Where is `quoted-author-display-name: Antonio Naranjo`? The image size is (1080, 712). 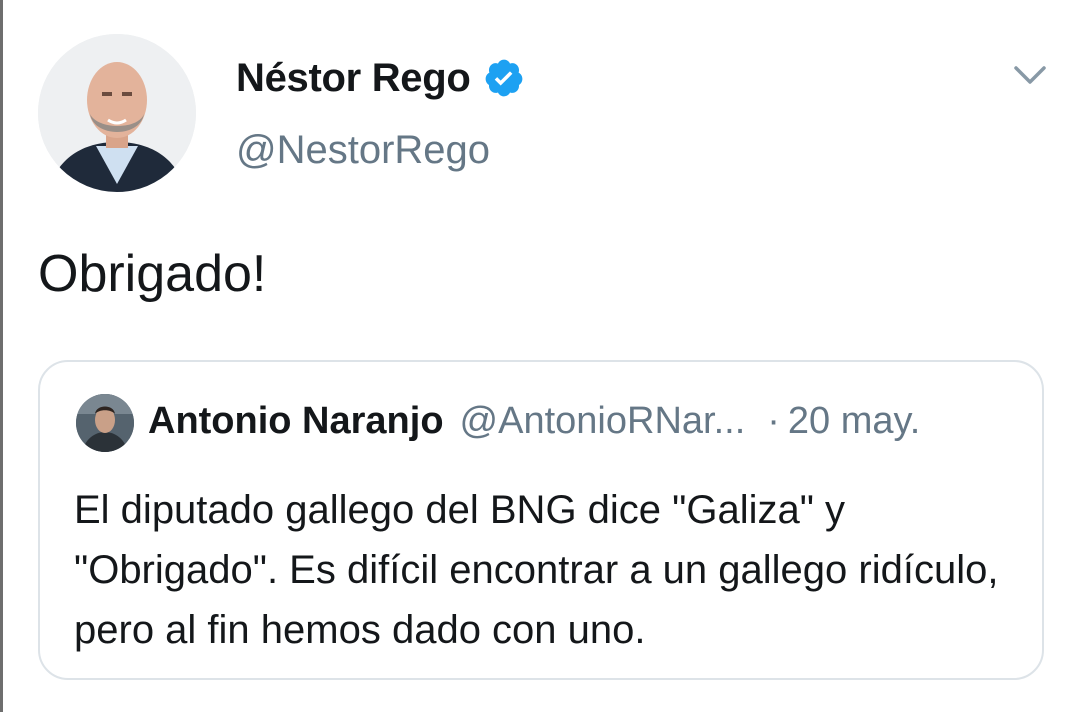
quoted-author-display-name: Antonio Naranjo is located at coordinates (296, 421).